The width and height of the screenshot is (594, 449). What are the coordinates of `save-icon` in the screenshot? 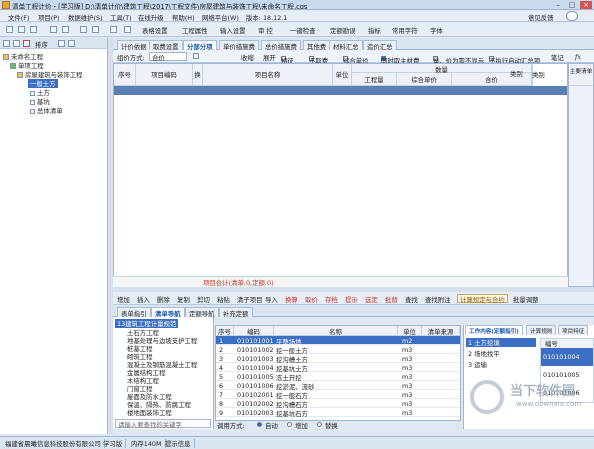 It's located at (33, 29).